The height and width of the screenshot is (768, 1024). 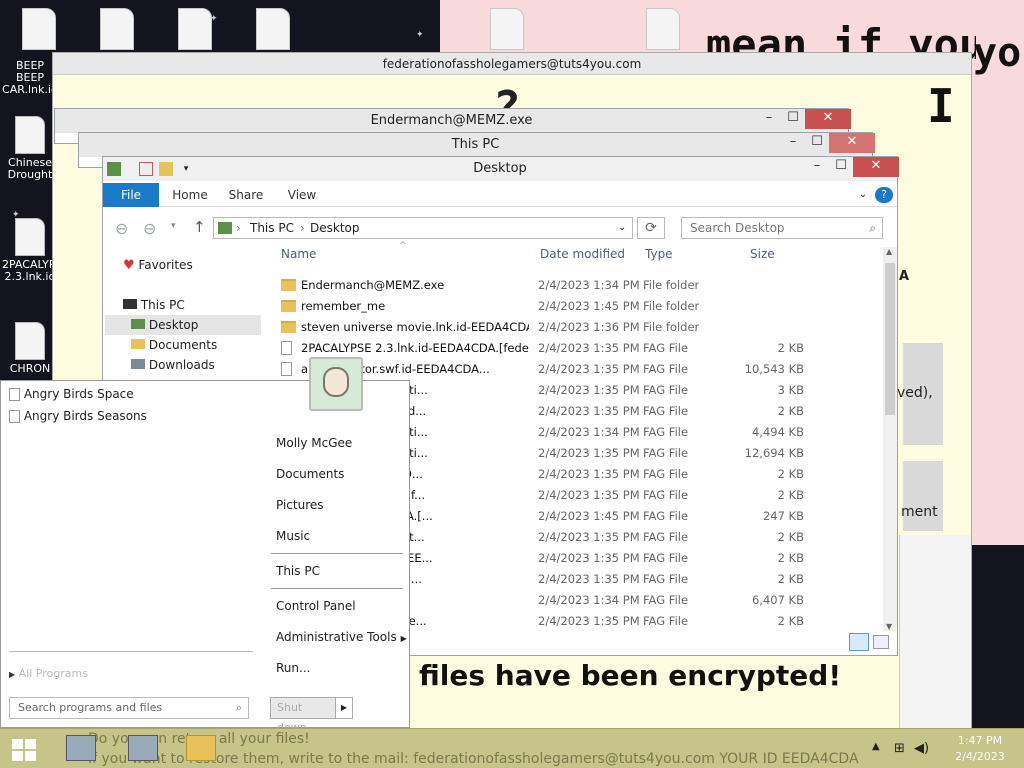 I want to click on breadcrumb-this-pc: This PC, so click(x=272, y=228).